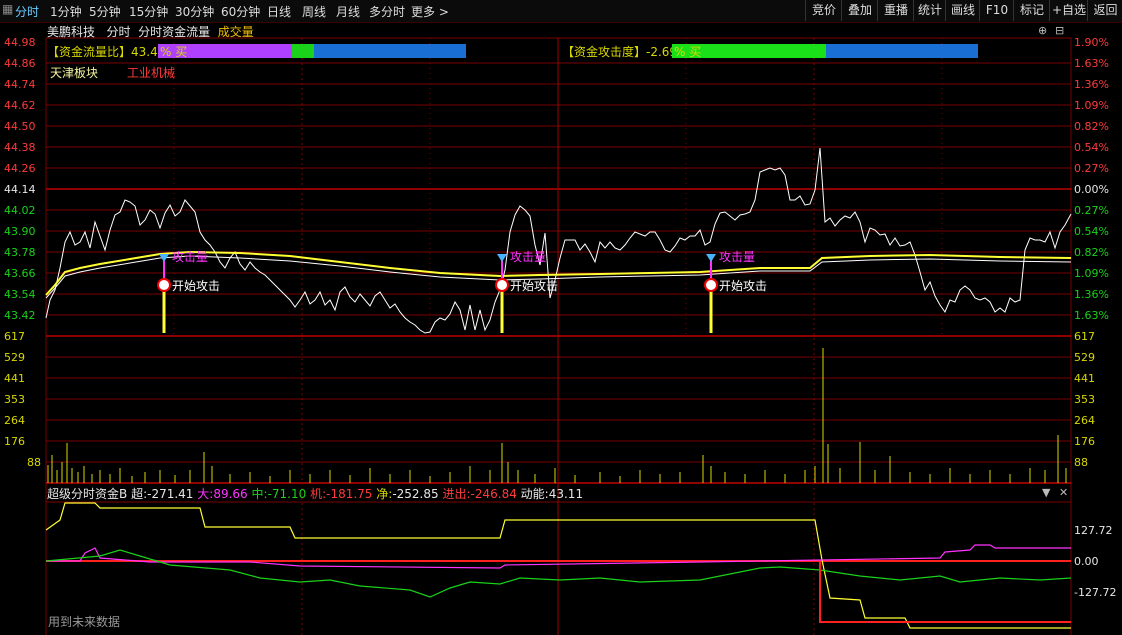  What do you see at coordinates (151, 72) in the screenshot?
I see `sector-name: 工业机械` at bounding box center [151, 72].